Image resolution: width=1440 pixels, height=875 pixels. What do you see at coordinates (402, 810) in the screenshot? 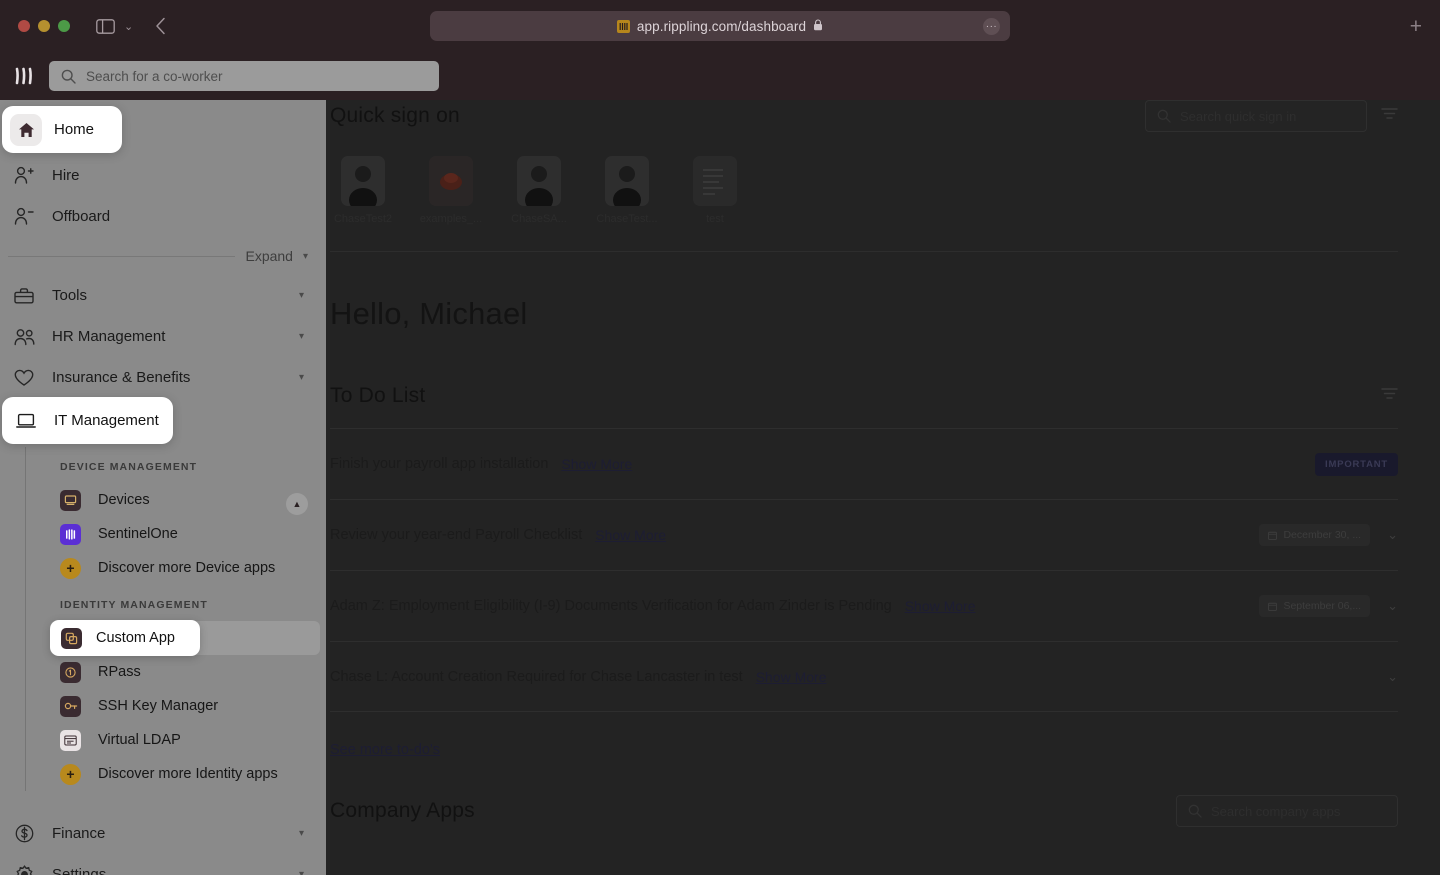
I see `company-apps-title: Company Apps` at bounding box center [402, 810].